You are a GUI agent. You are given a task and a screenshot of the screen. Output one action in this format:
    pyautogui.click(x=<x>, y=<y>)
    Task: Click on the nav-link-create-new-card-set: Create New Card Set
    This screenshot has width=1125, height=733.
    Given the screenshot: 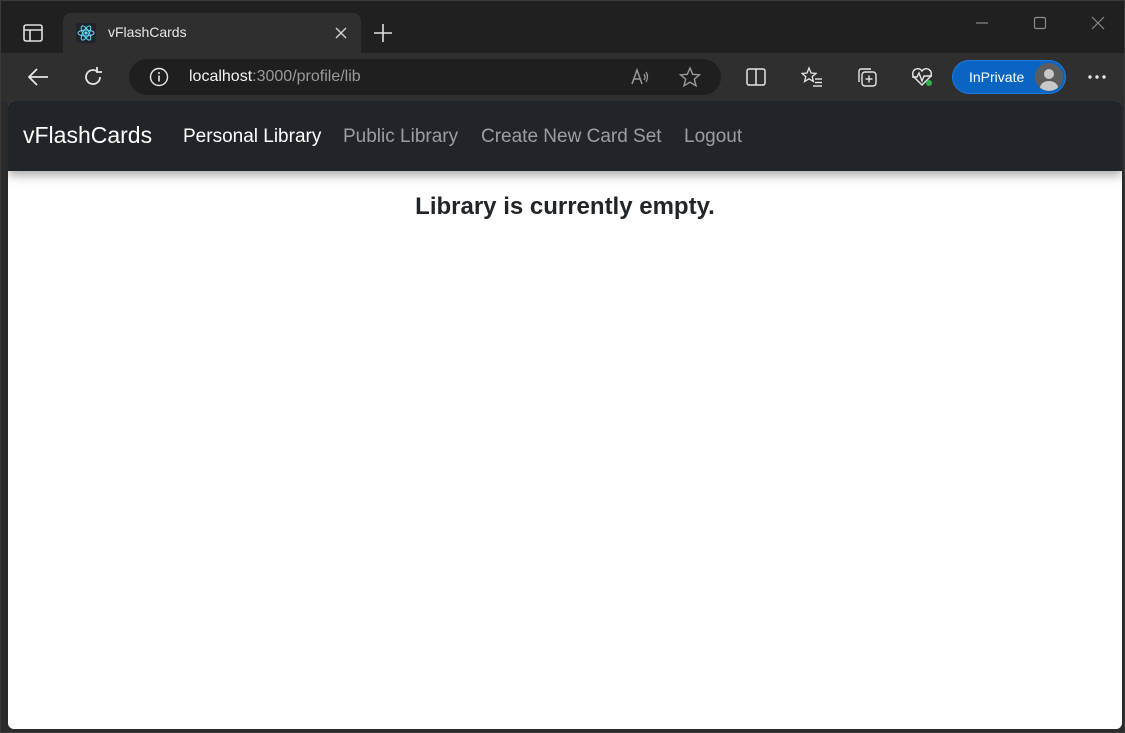 What is the action you would take?
    pyautogui.click(x=571, y=137)
    